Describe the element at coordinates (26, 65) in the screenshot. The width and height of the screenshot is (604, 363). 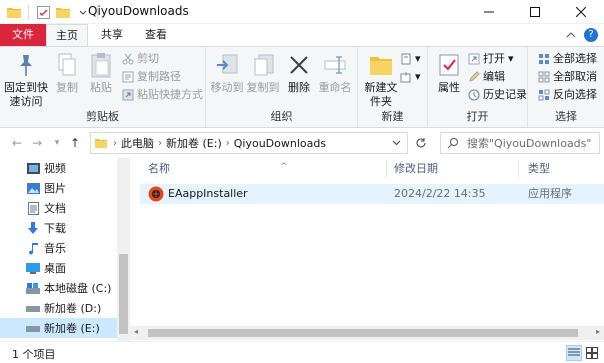
I see `pin-icon` at that location.